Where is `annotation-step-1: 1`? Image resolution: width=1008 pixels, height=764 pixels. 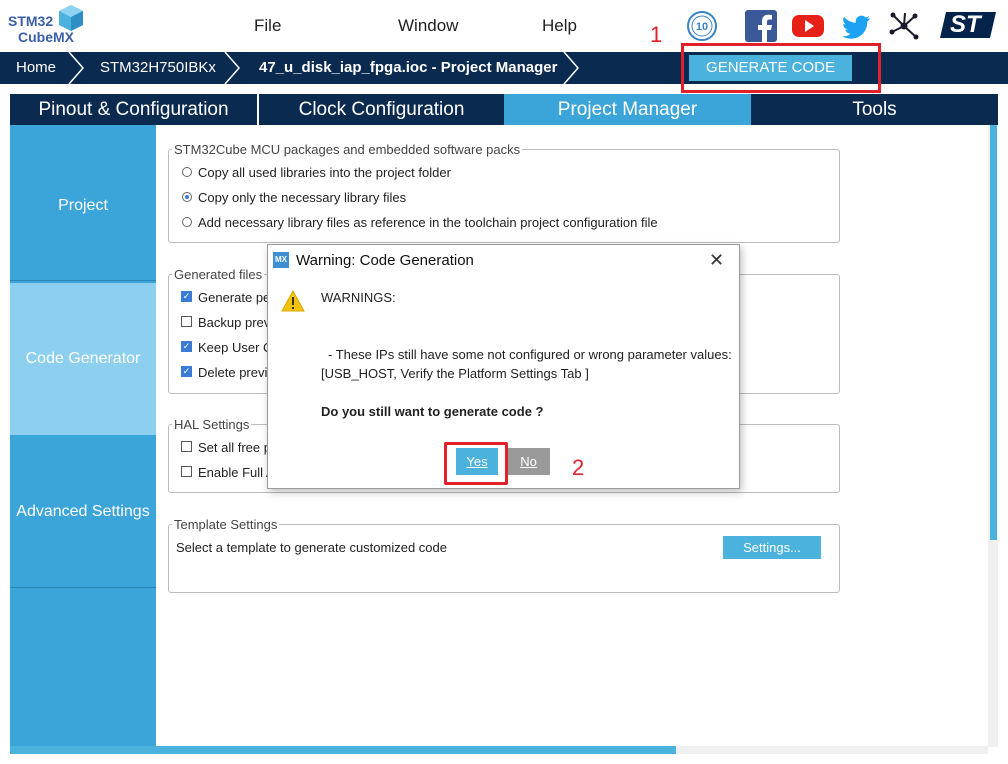 annotation-step-1: 1 is located at coordinates (656, 34).